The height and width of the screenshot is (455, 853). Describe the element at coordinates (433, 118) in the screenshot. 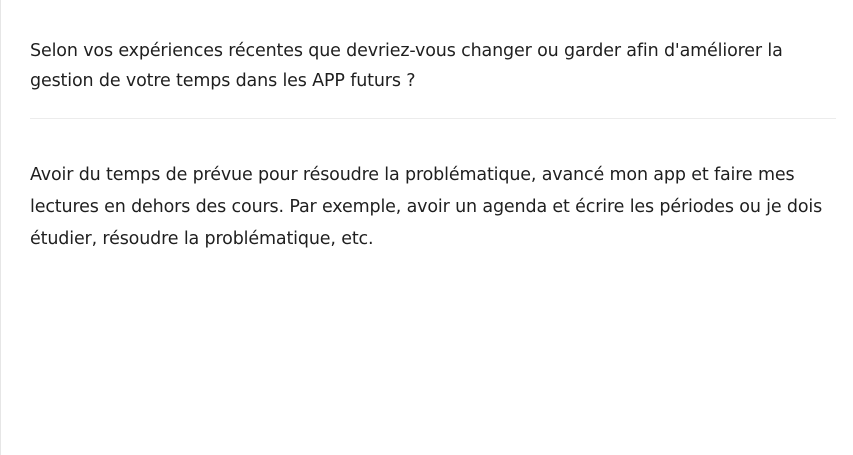

I see `section-divider` at that location.